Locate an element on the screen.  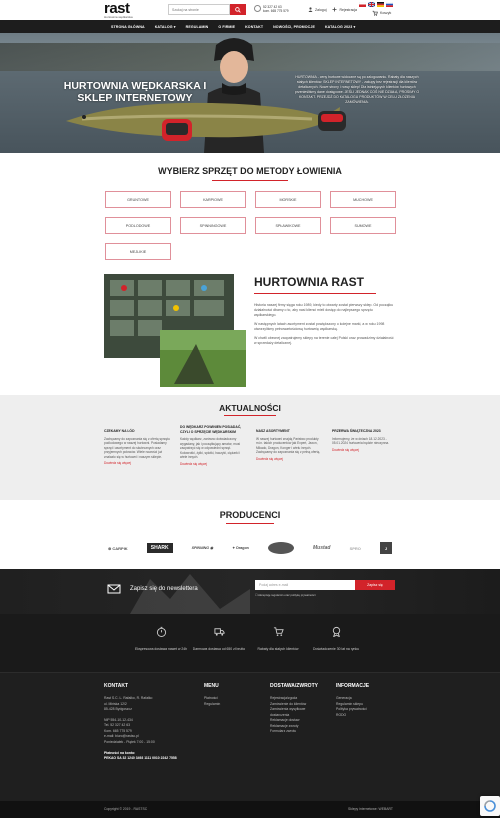
footer-delivery-link: Formularz zwrotu is located at coordinates (294, 732).